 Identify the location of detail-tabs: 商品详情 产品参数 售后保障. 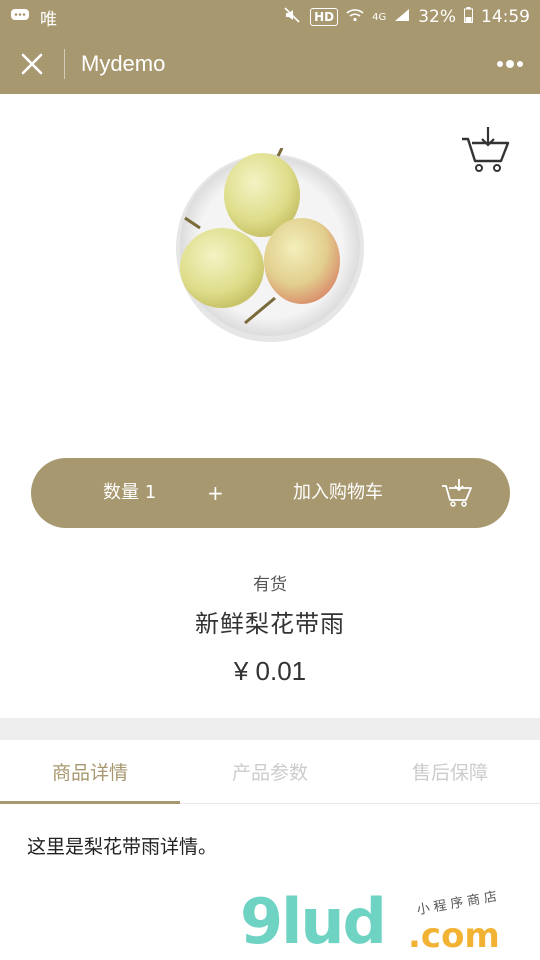
(270, 772).